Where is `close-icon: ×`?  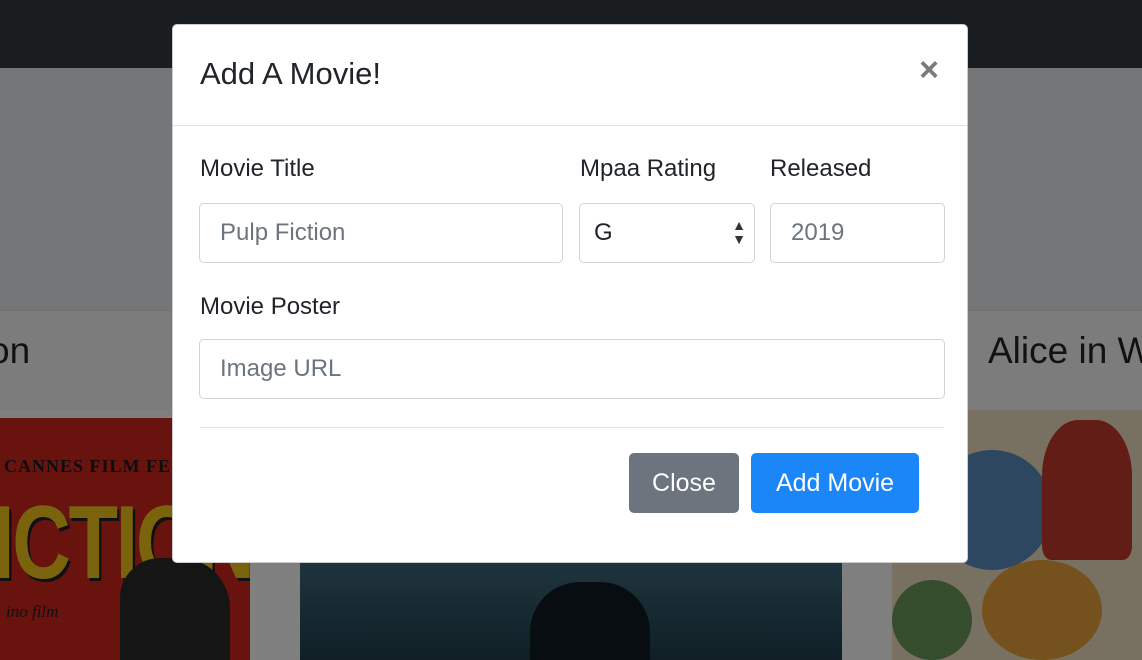
close-icon: × is located at coordinates (929, 70).